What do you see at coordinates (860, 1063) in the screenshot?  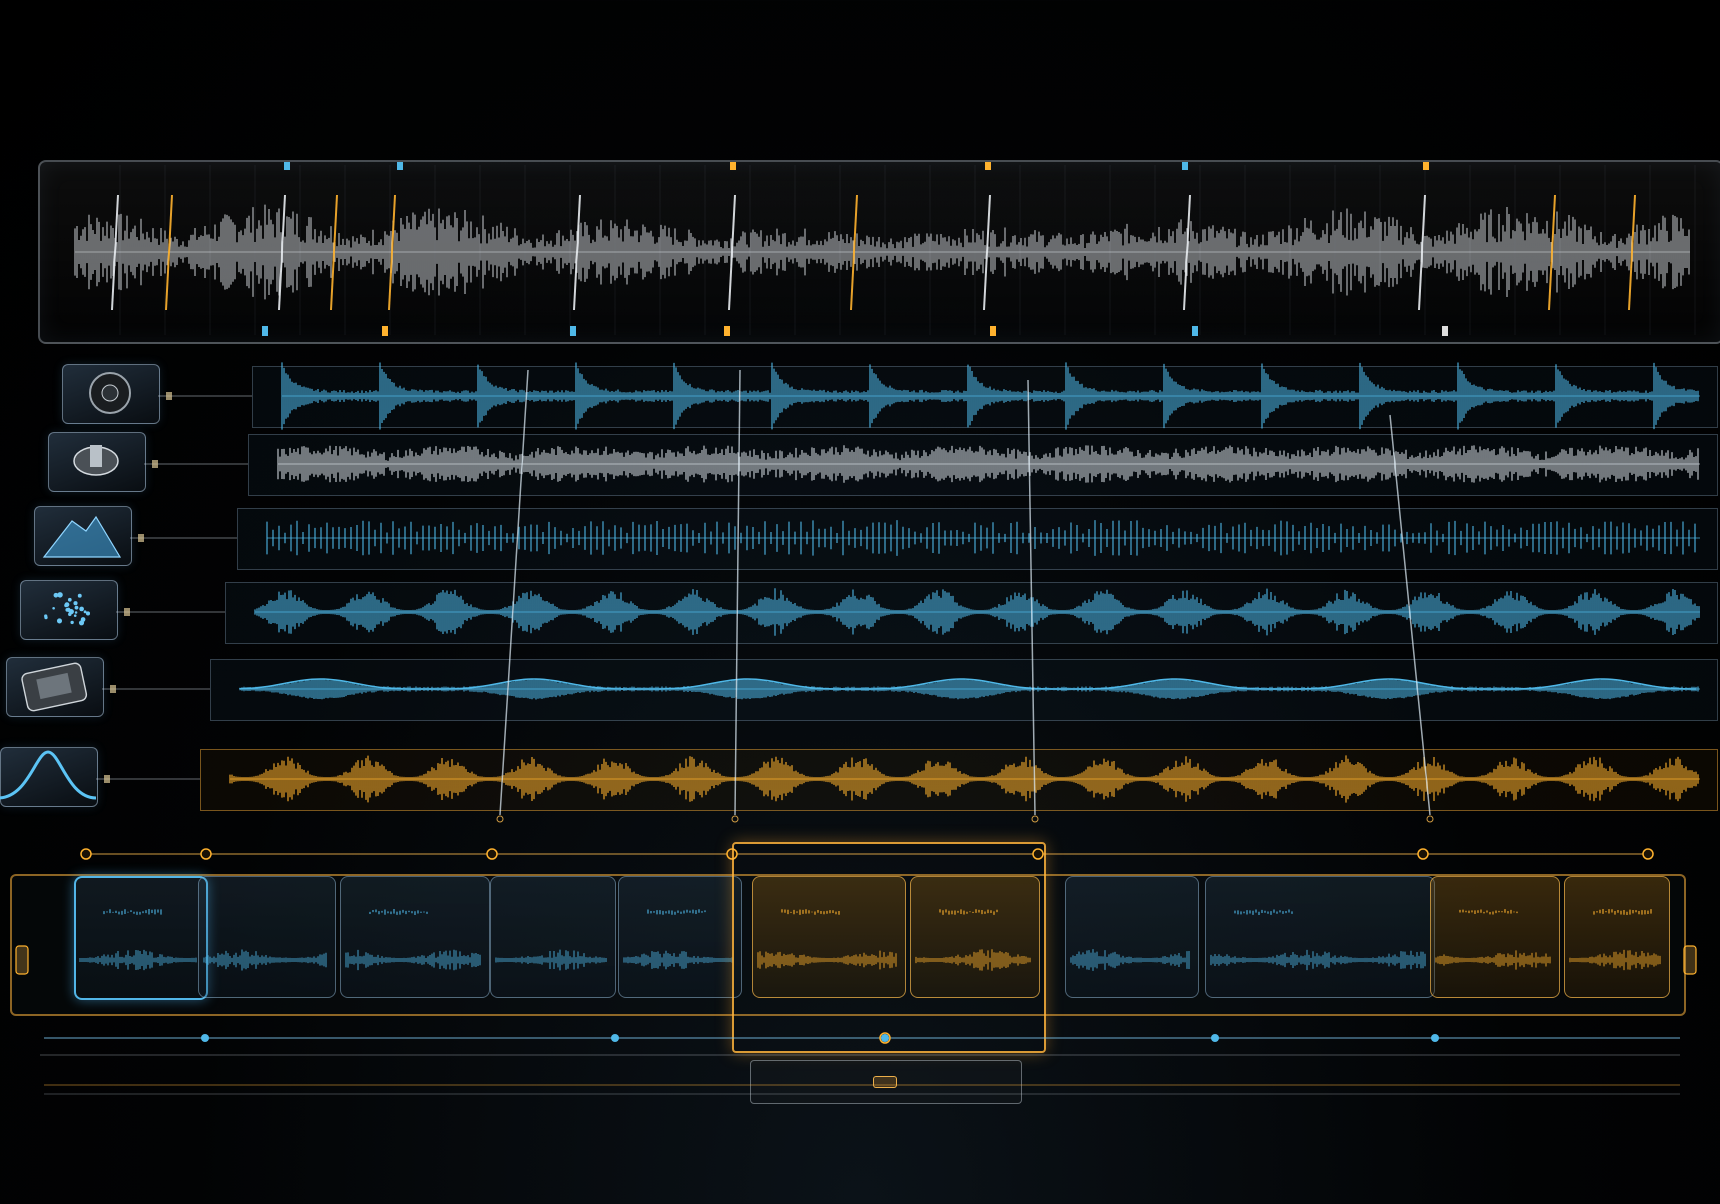 I see `timeline-rails` at bounding box center [860, 1063].